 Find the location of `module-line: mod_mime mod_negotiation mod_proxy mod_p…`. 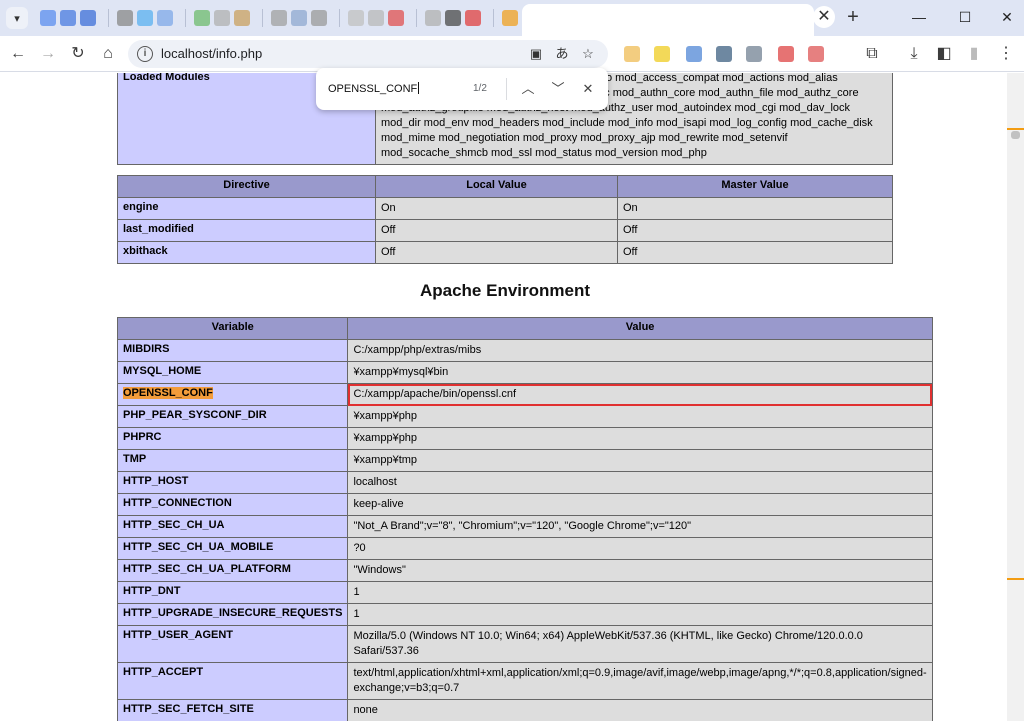

module-line: mod_mime mod_negotiation mod_proxy mod_p… is located at coordinates (584, 138).